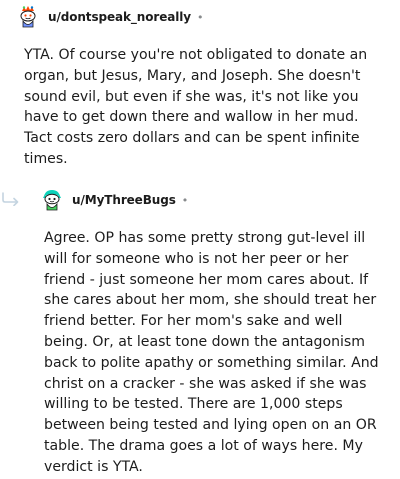 The image size is (400, 479). I want to click on comment-header: u/dontspeak_noreally •, so click(109, 17).